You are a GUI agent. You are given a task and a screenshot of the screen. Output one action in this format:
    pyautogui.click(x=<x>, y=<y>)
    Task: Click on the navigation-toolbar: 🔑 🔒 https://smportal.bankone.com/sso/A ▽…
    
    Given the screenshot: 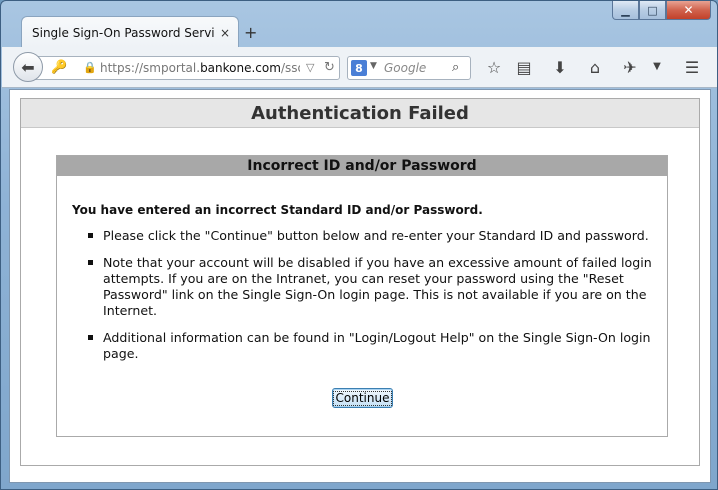 What is the action you would take?
    pyautogui.click(x=359, y=67)
    